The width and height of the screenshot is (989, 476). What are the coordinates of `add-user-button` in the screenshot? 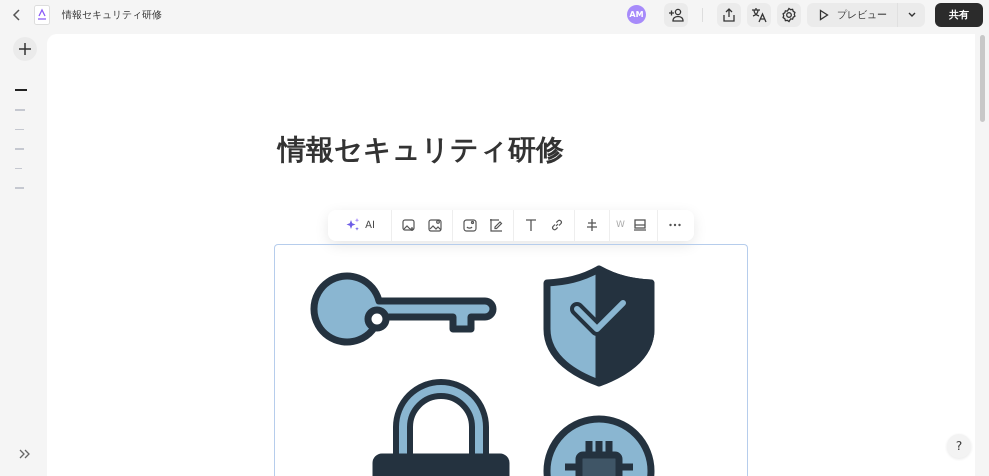 It's located at (676, 14).